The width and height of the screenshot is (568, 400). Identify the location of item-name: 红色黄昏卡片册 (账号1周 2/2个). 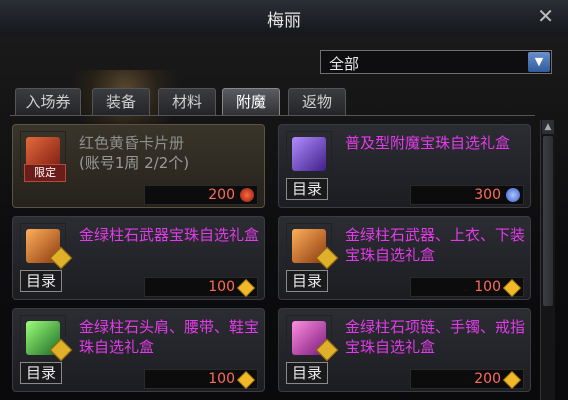
(134, 153).